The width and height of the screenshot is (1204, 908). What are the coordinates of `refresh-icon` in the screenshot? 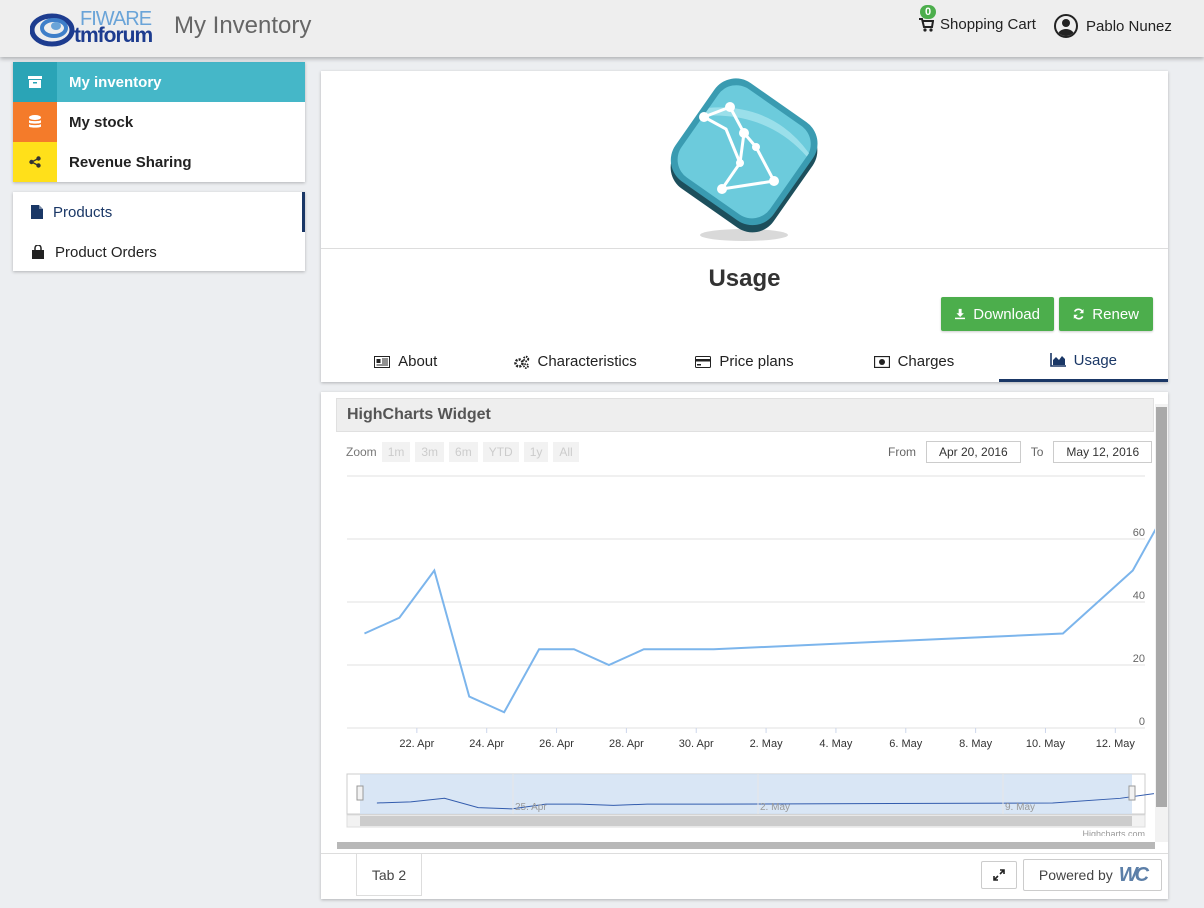 It's located at (1078, 314).